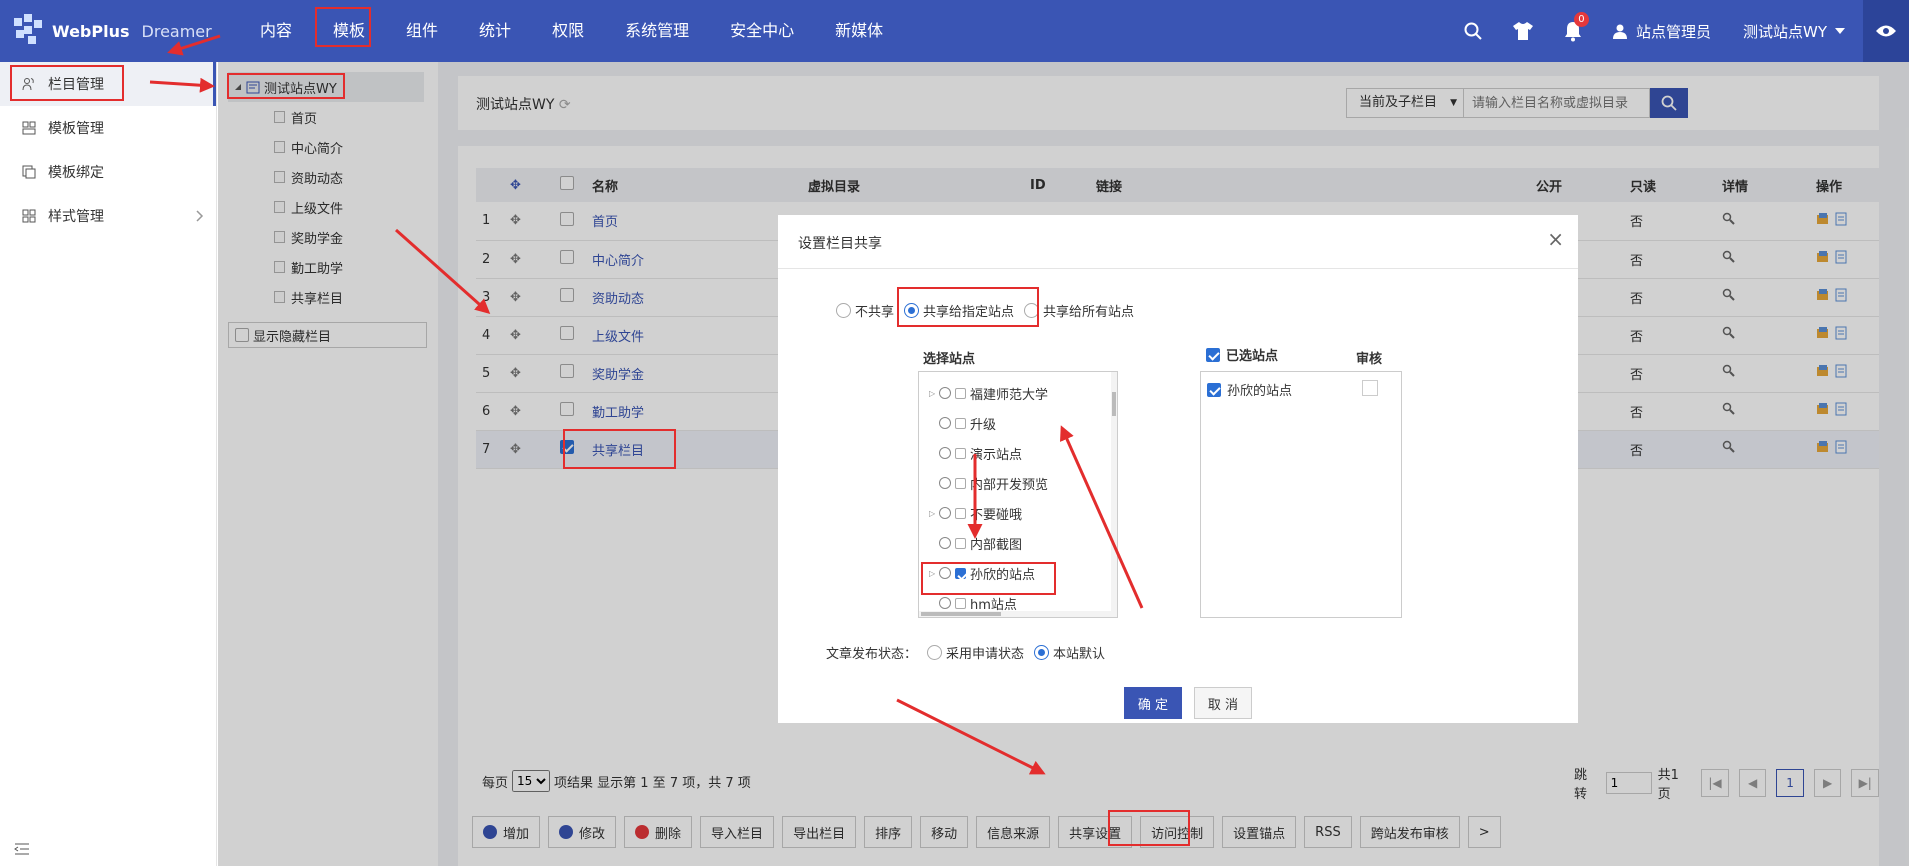 This screenshot has height=866, width=1909. I want to click on move-button: 移动, so click(944, 832).